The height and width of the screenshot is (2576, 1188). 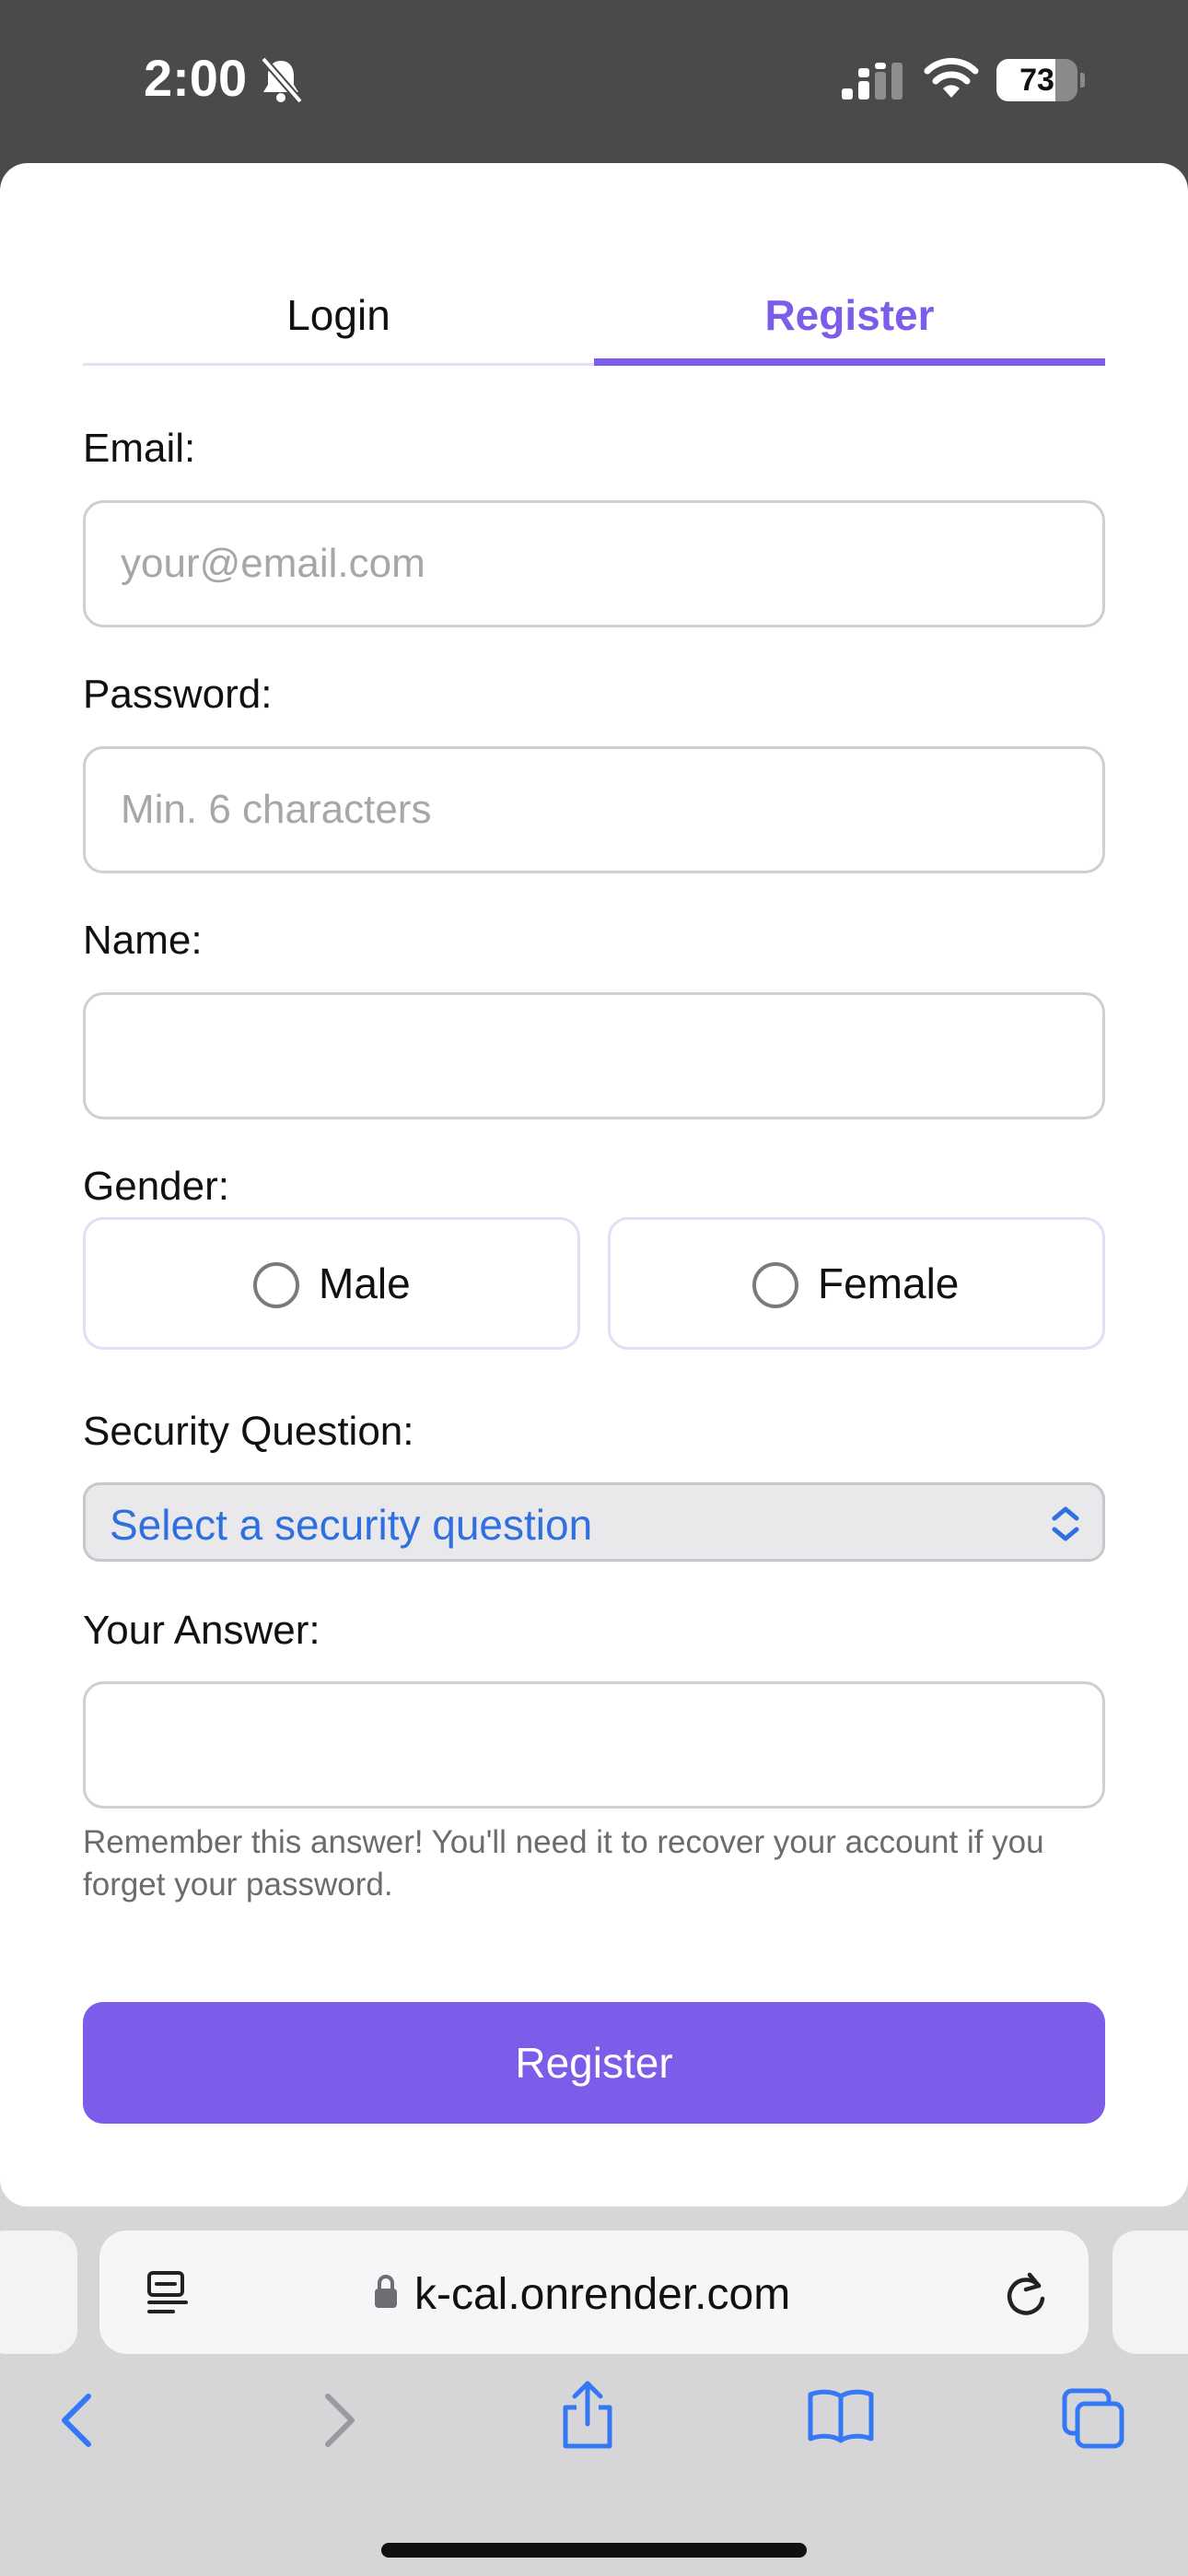 I want to click on reader-icon, so click(x=168, y=2293).